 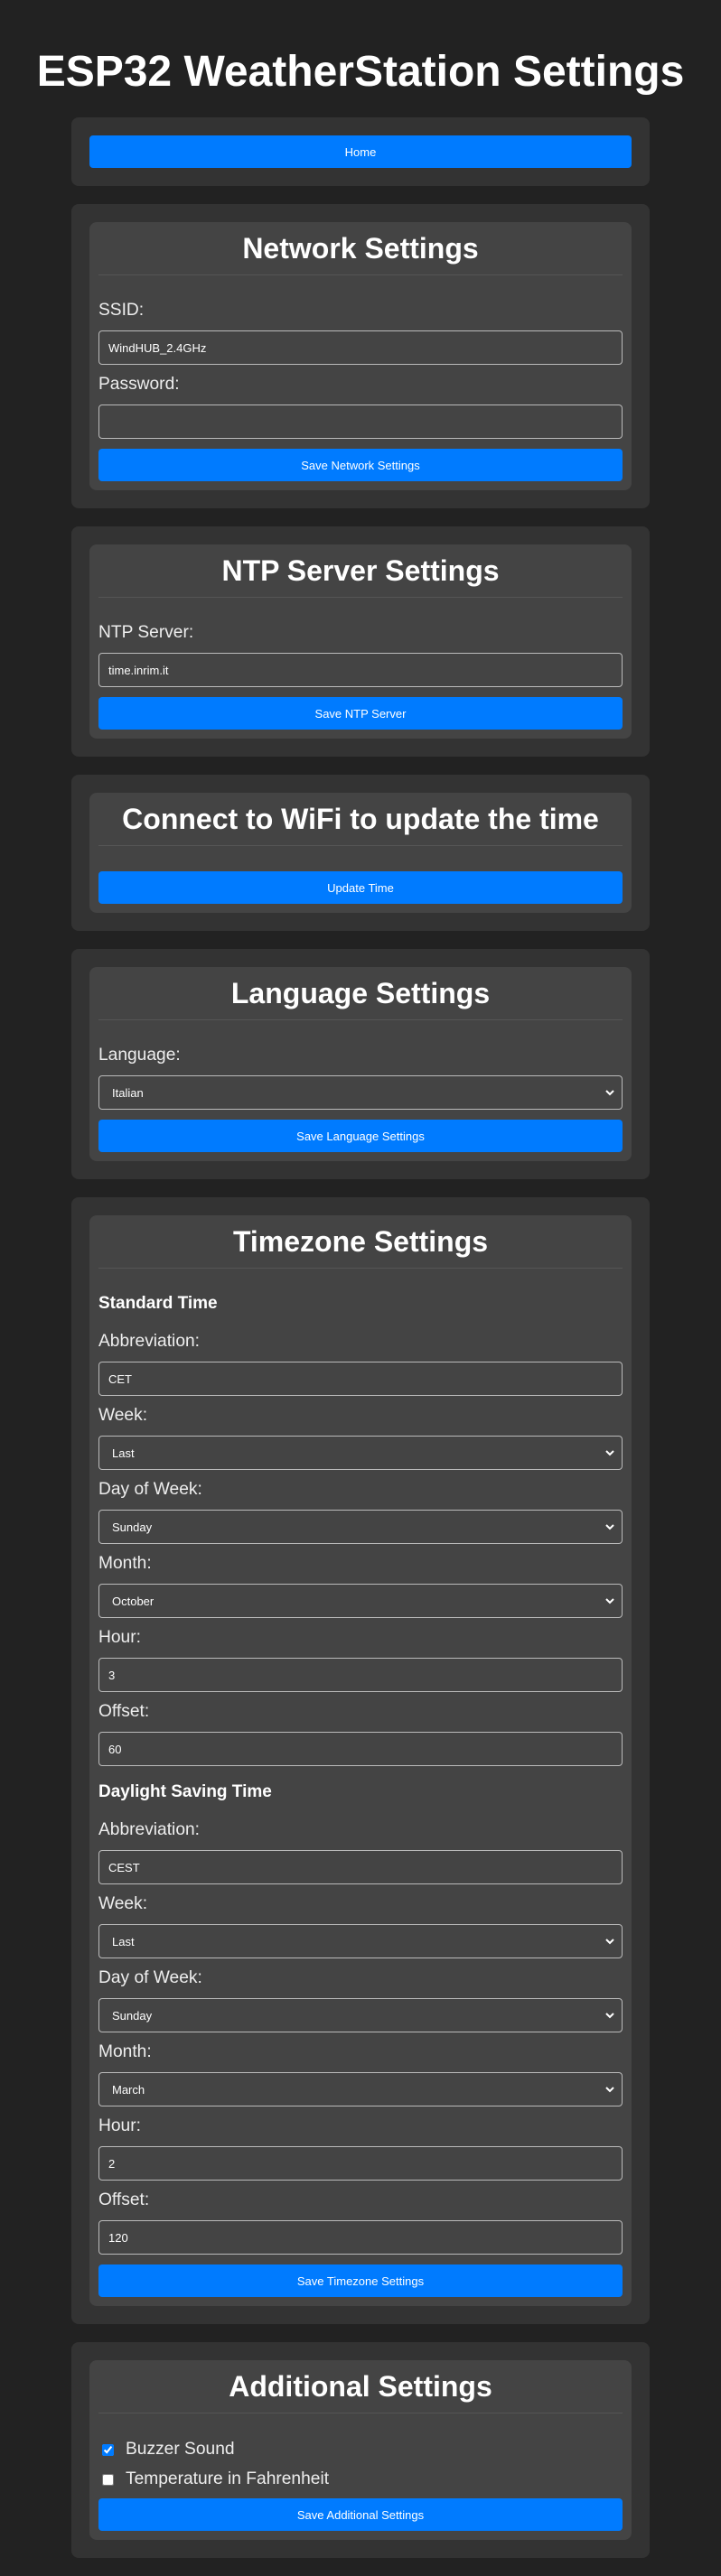 What do you see at coordinates (124, 2199) in the screenshot?
I see `dst-offset-label: Offset:` at bounding box center [124, 2199].